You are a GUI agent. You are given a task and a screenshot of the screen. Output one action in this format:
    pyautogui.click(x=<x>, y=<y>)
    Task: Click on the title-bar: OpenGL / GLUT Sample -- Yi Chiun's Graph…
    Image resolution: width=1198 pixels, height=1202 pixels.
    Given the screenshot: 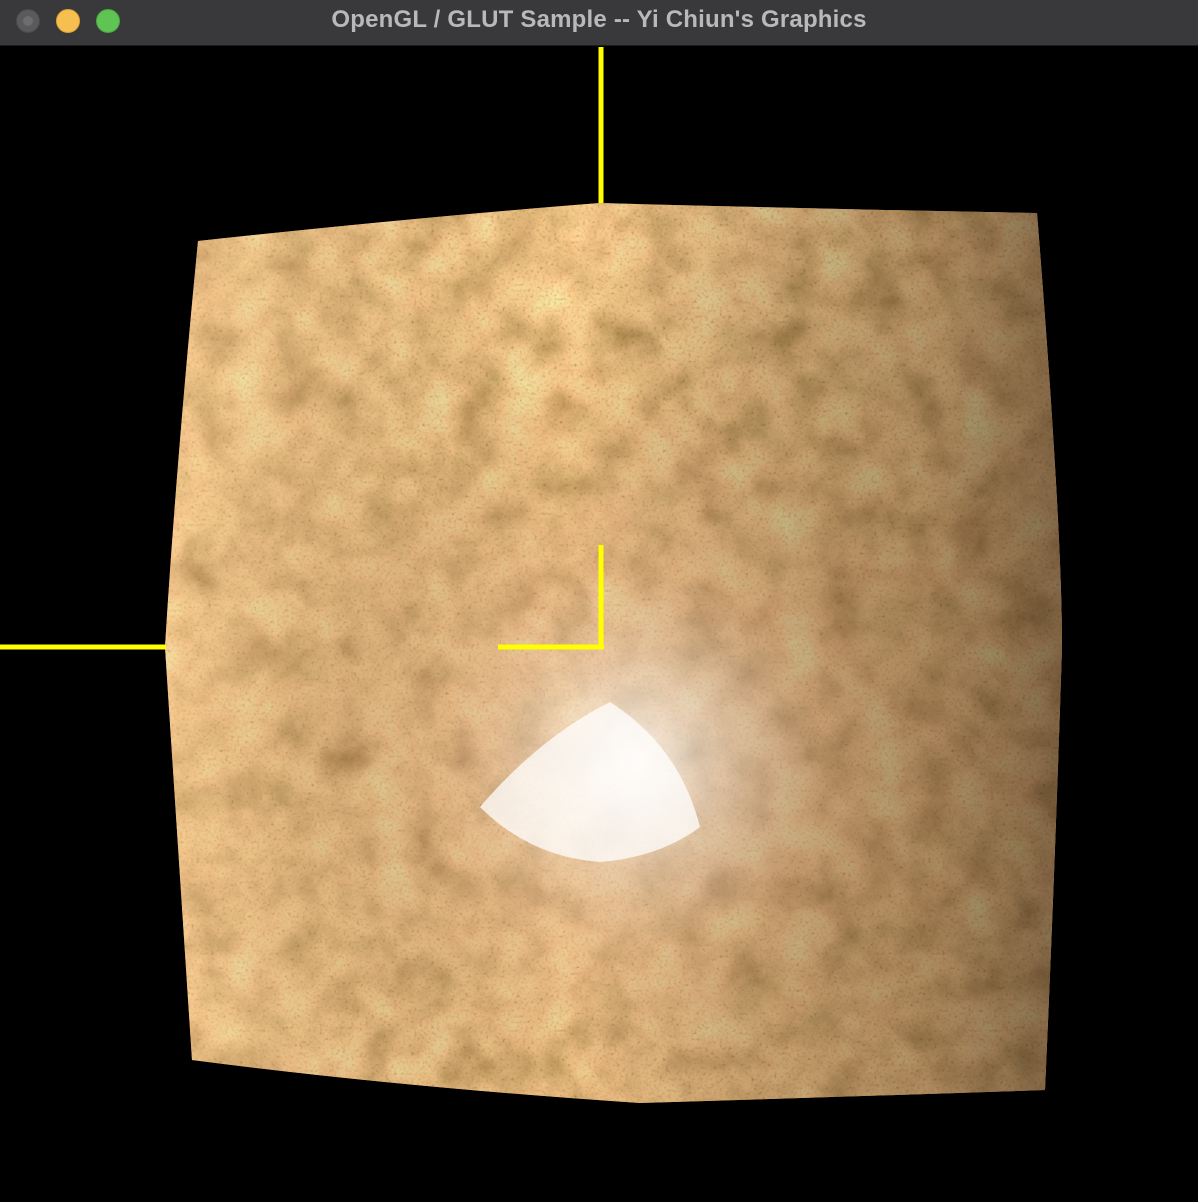 What is the action you would take?
    pyautogui.click(x=599, y=23)
    